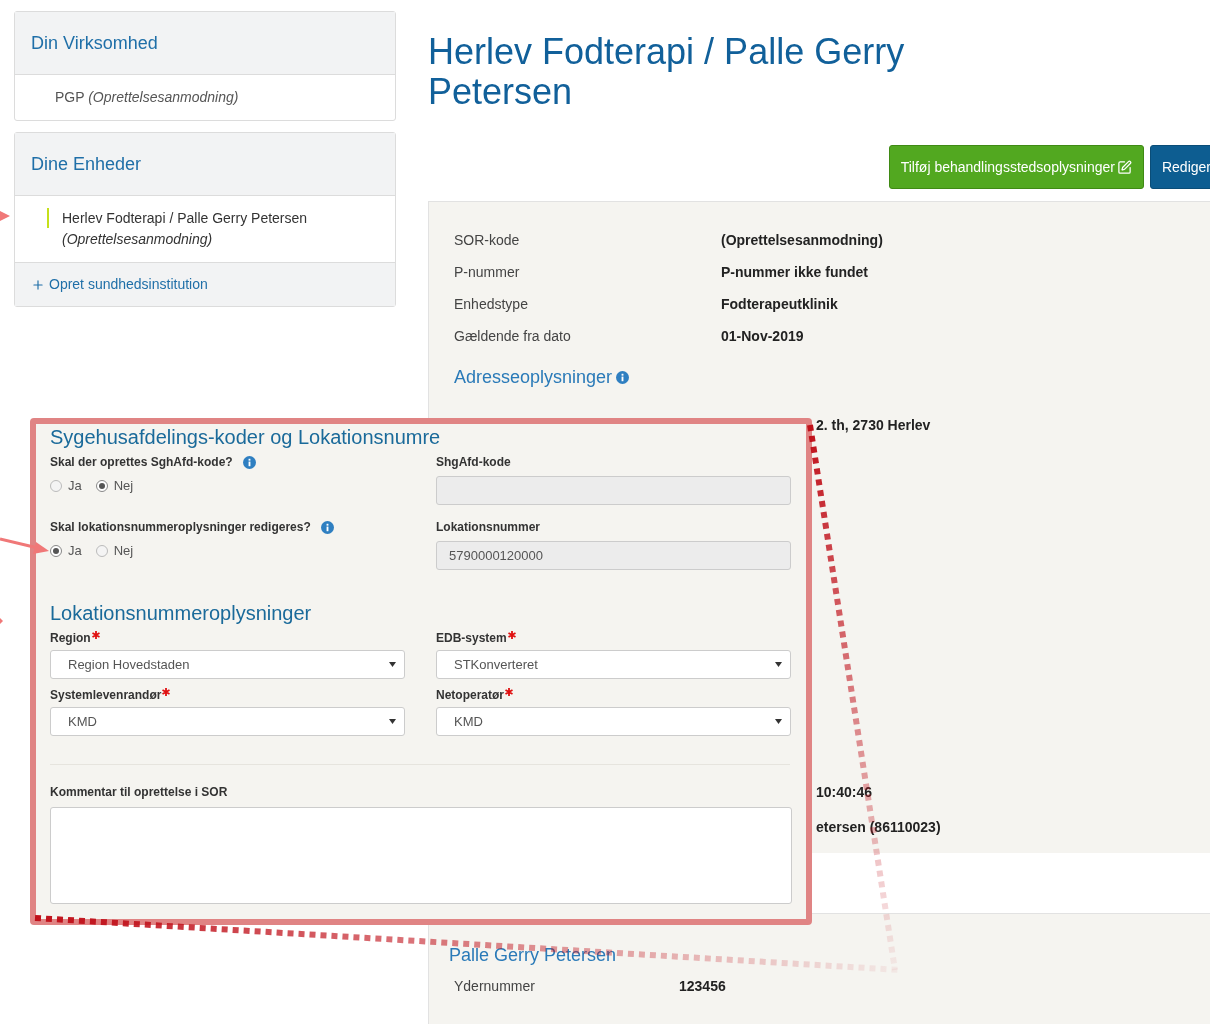 This screenshot has width=1210, height=1024. What do you see at coordinates (780, 304) in the screenshot?
I see `detail-value: Fodterapeutklinik` at bounding box center [780, 304].